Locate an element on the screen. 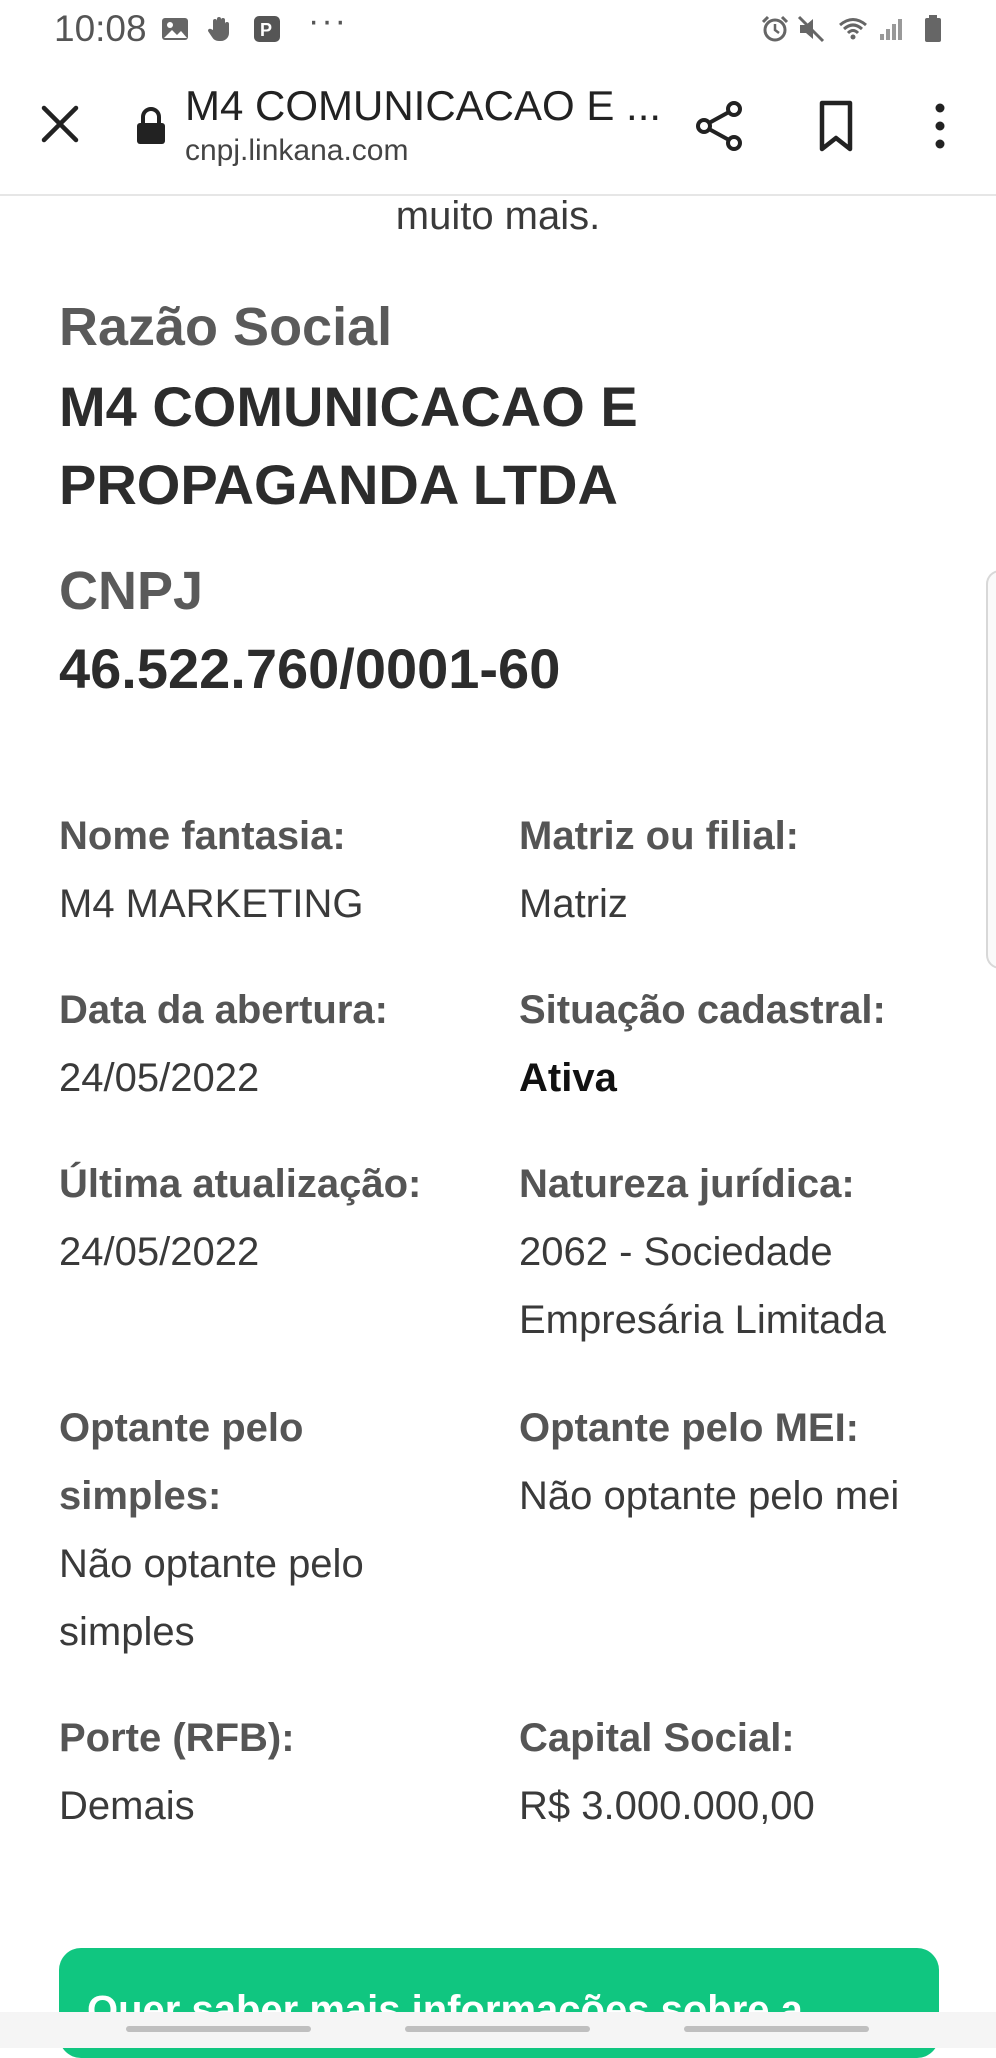 This screenshot has height=2058, width=996. nav-gesture-right is located at coordinates (776, 2029).